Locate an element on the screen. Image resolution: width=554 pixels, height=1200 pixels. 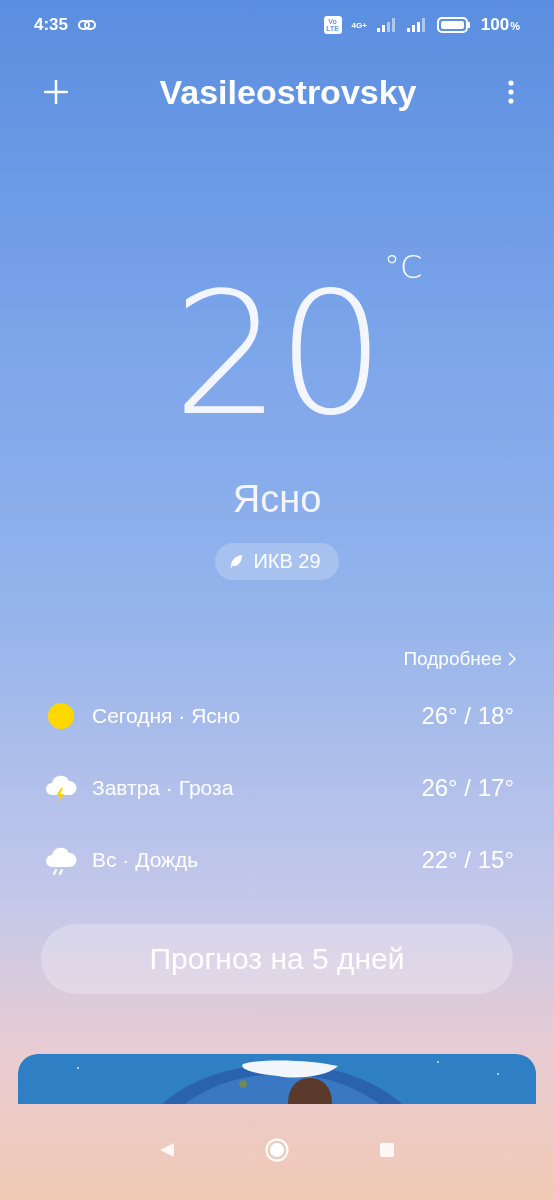
link-icon is located at coordinates (87, 25).